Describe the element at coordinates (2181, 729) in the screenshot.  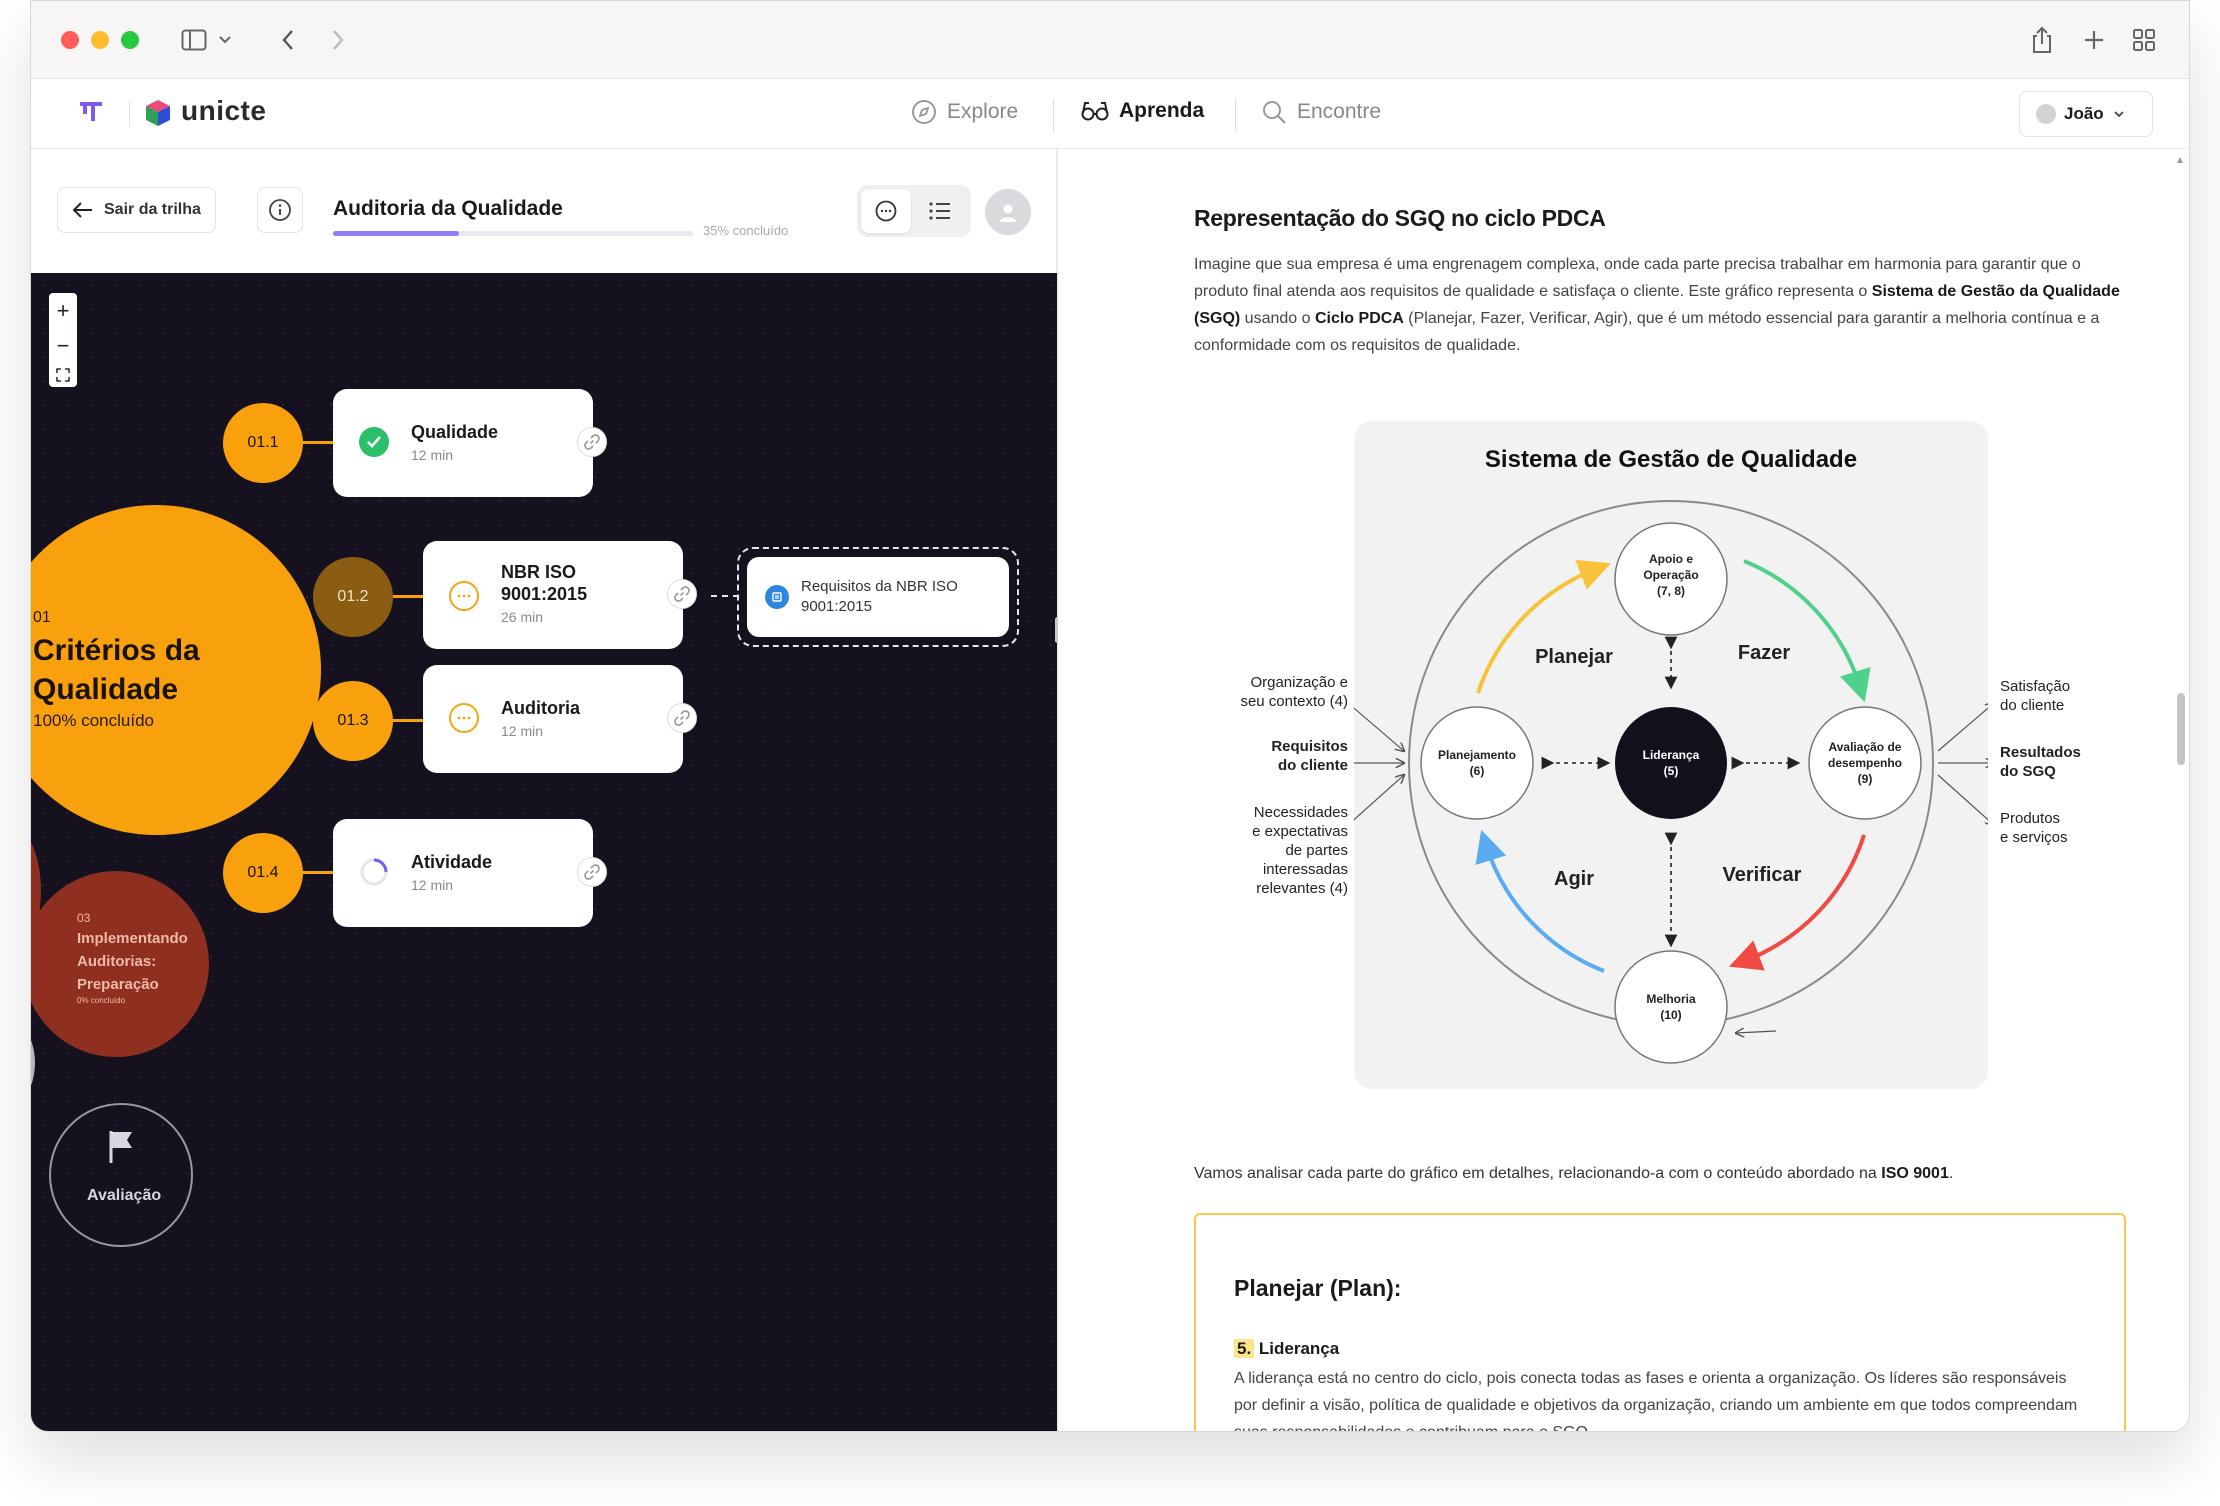
I see `content-scrollbar` at that location.